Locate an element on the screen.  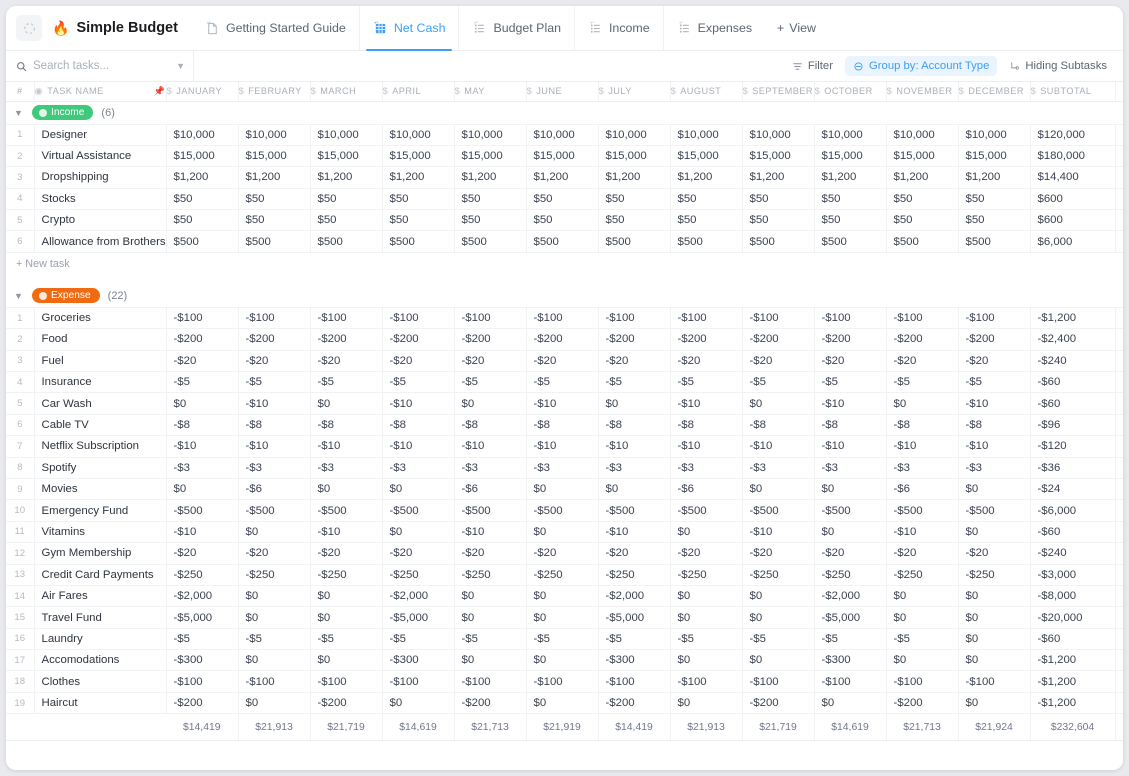
row-cell-december: -$100 is located at coordinates (994, 681).